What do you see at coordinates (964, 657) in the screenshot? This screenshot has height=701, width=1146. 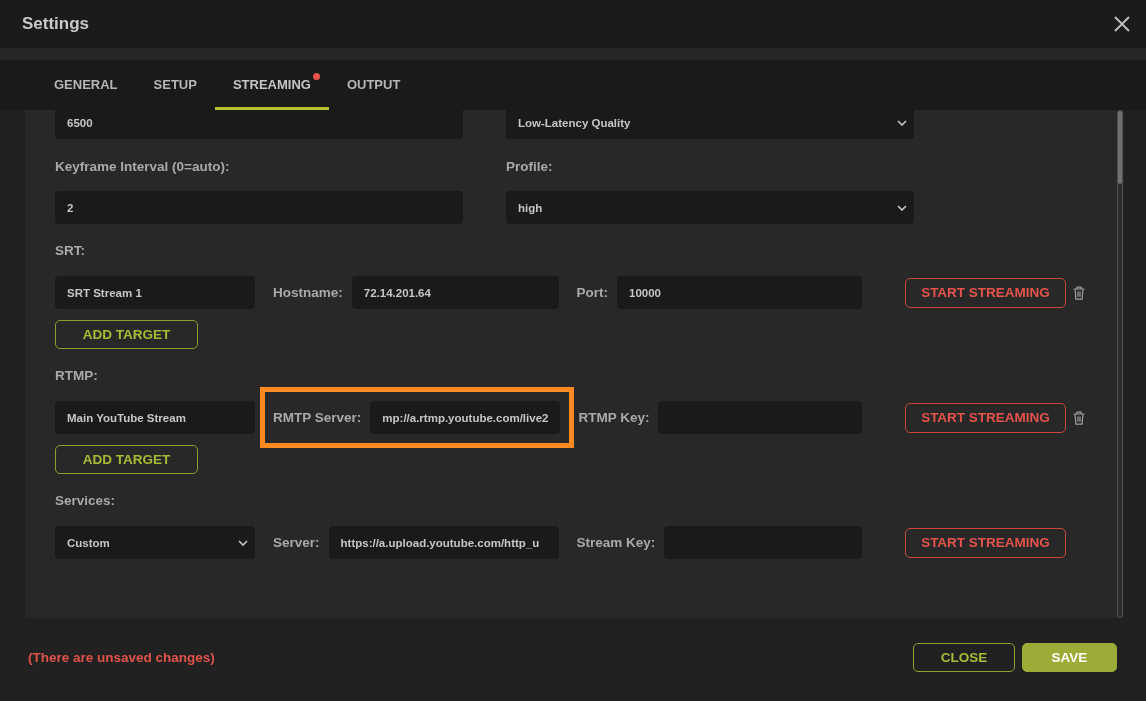 I see `close-dialog-button: CLOSE` at bounding box center [964, 657].